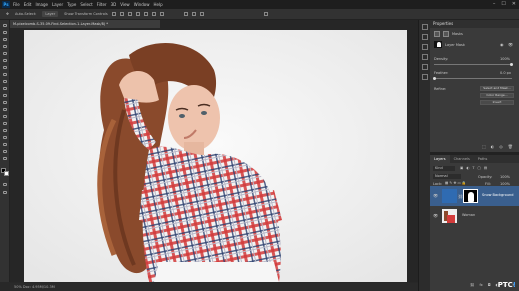 This screenshot has width=519, height=291. Describe the element at coordinates (440, 89) in the screenshot. I see `refine-label: Refine:` at that location.